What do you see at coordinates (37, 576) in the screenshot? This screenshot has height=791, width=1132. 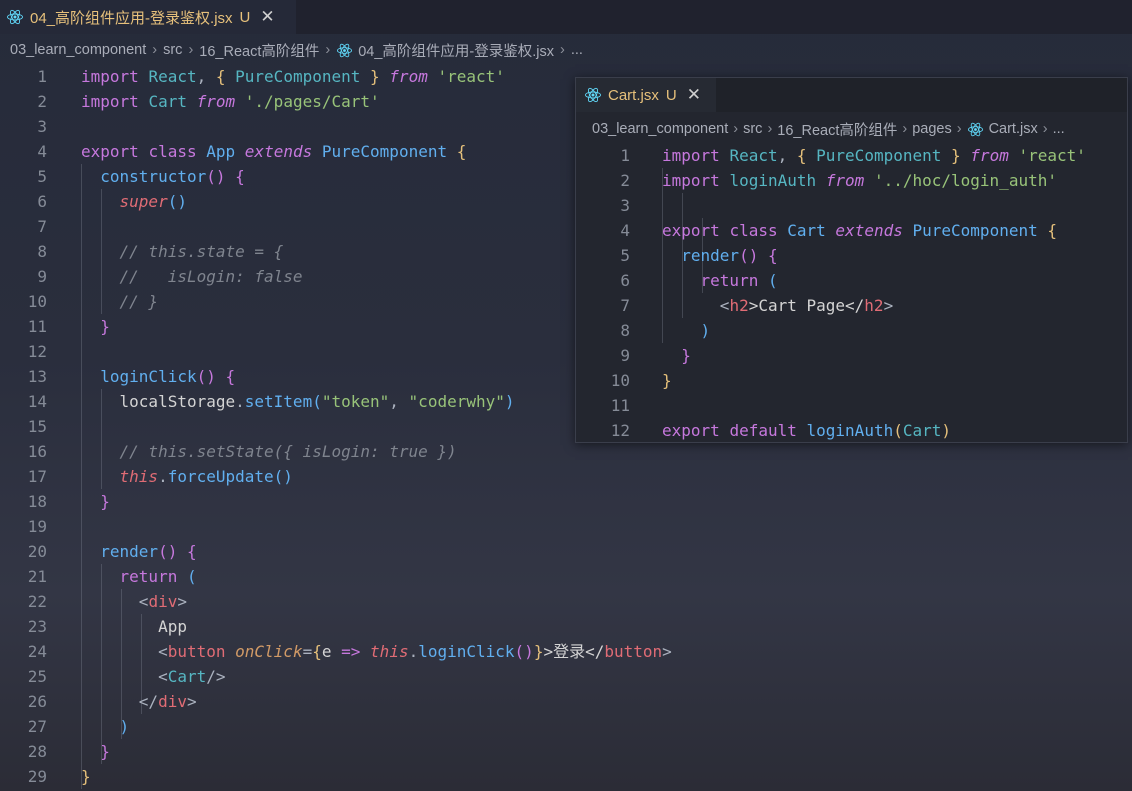 I see `line-number: 21` at bounding box center [37, 576].